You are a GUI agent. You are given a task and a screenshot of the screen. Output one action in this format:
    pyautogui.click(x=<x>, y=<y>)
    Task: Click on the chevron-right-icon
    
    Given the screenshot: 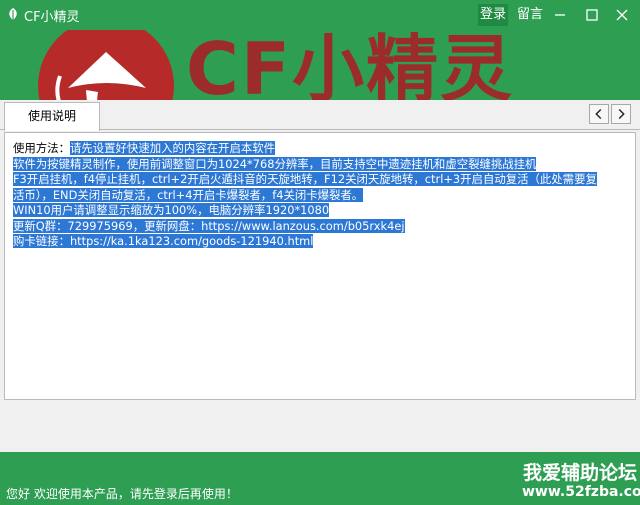 What is the action you would take?
    pyautogui.click(x=621, y=114)
    